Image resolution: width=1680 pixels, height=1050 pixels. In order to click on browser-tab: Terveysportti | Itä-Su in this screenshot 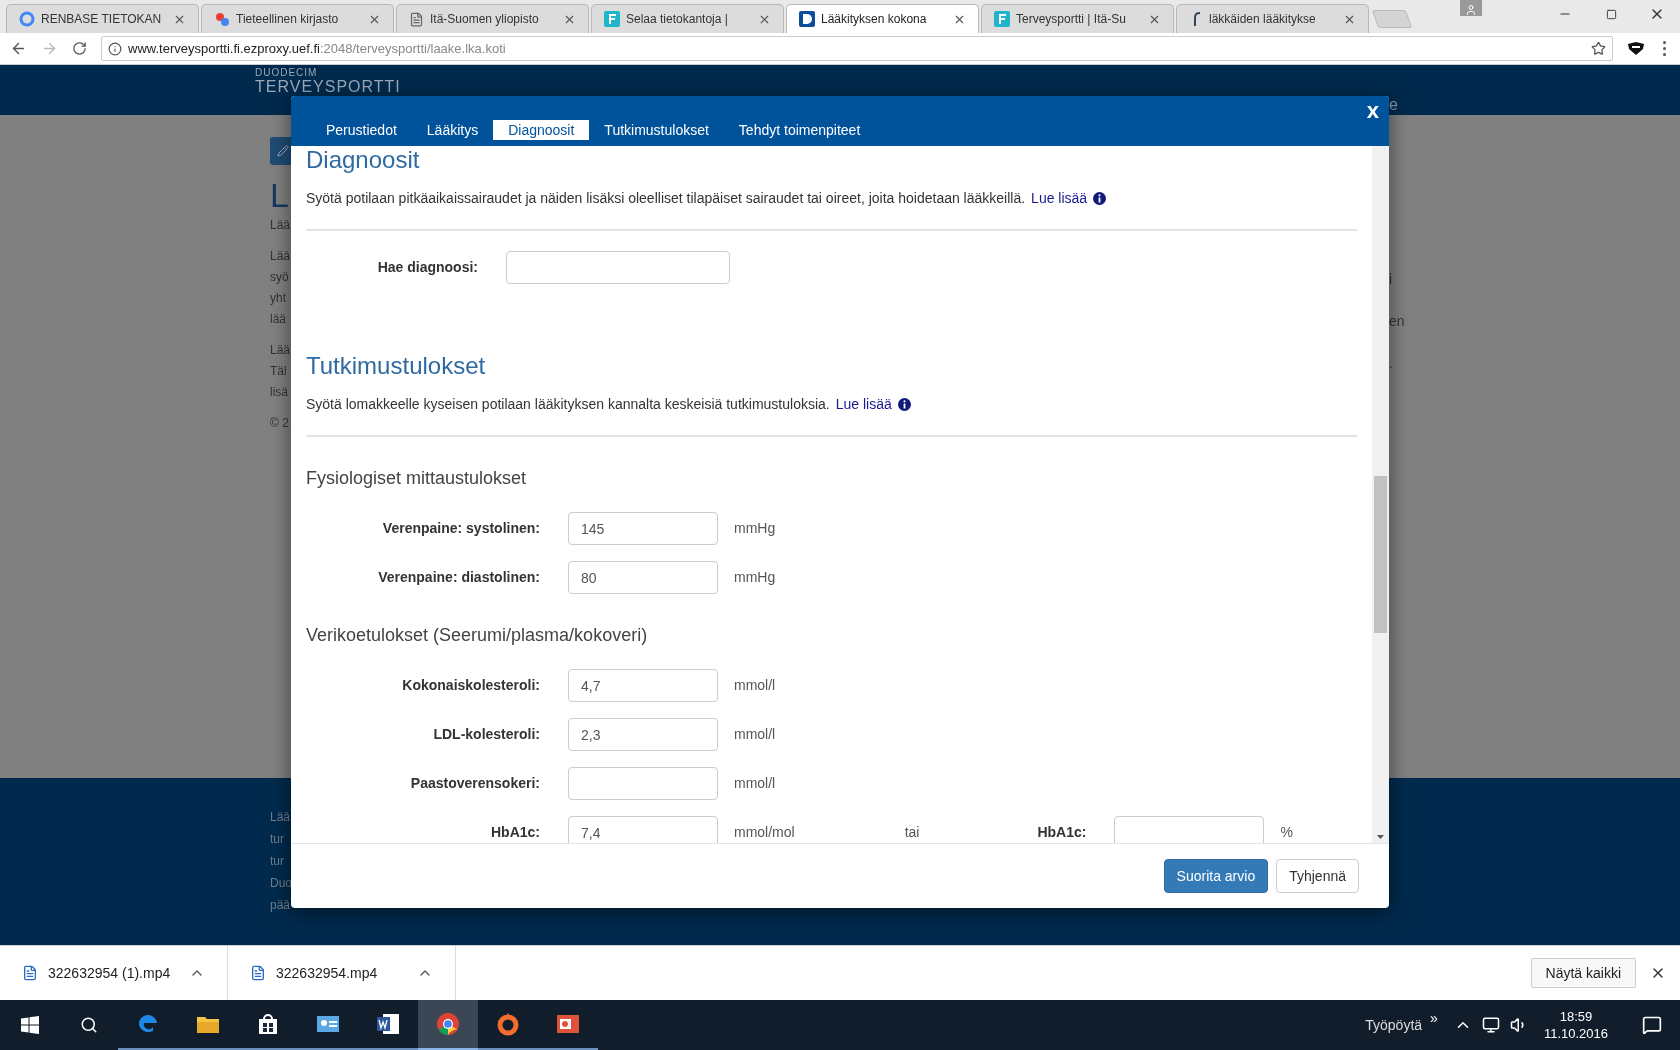, I will do `click(1077, 18)`.